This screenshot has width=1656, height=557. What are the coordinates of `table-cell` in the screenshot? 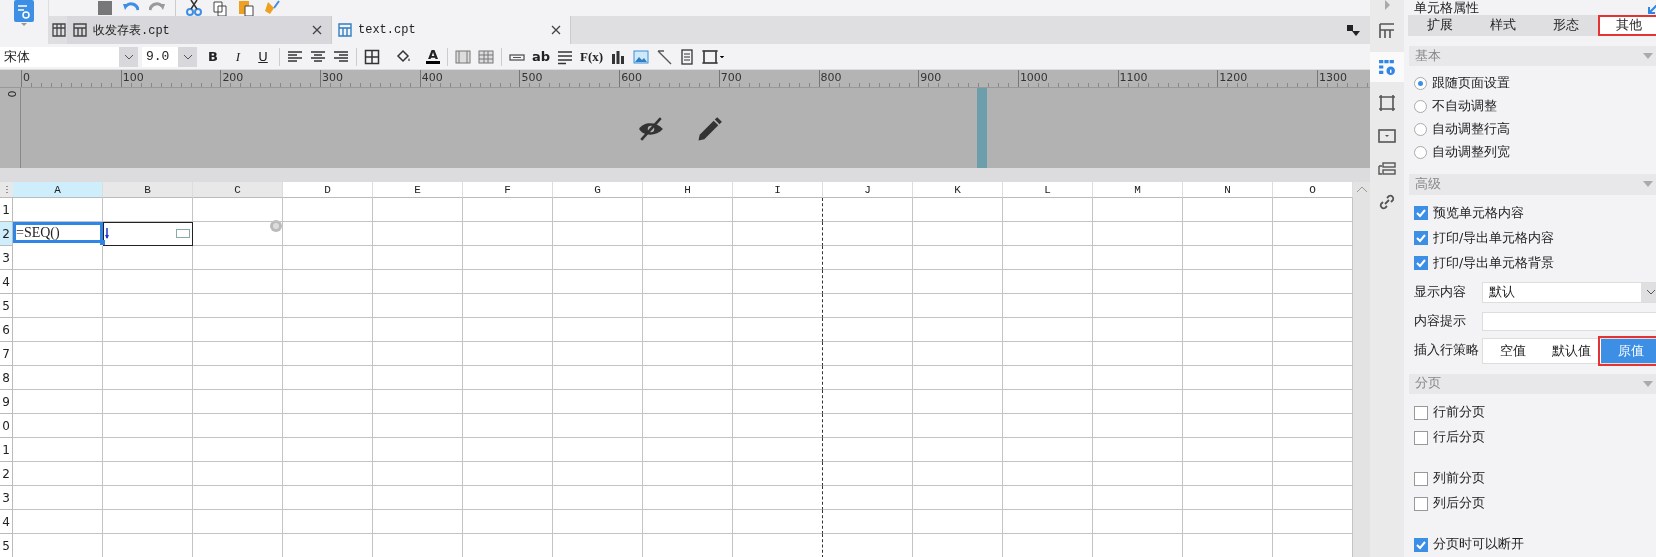 It's located at (148, 234).